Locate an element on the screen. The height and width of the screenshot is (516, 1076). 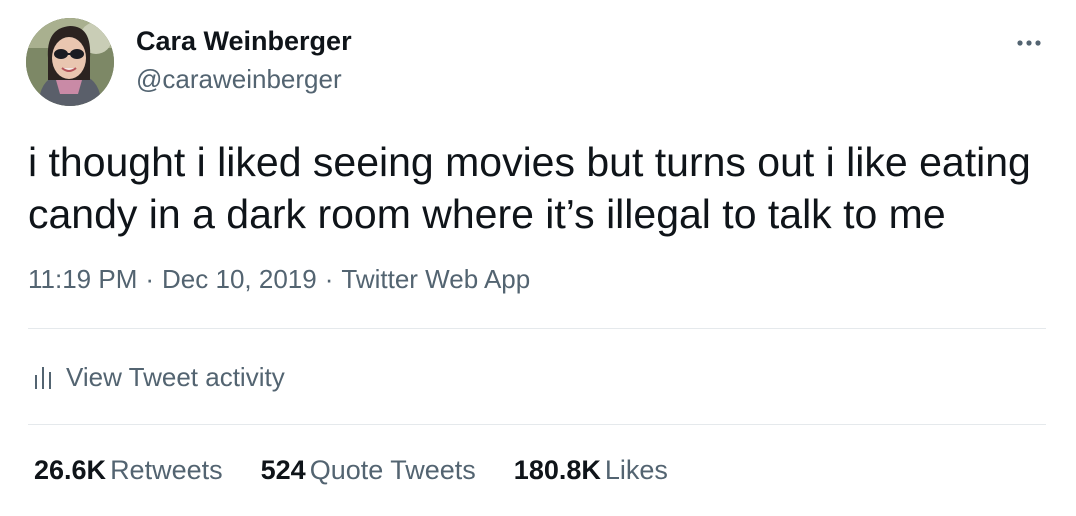
view-tweet-activity-button: View Tweet activity is located at coordinates (157, 377).